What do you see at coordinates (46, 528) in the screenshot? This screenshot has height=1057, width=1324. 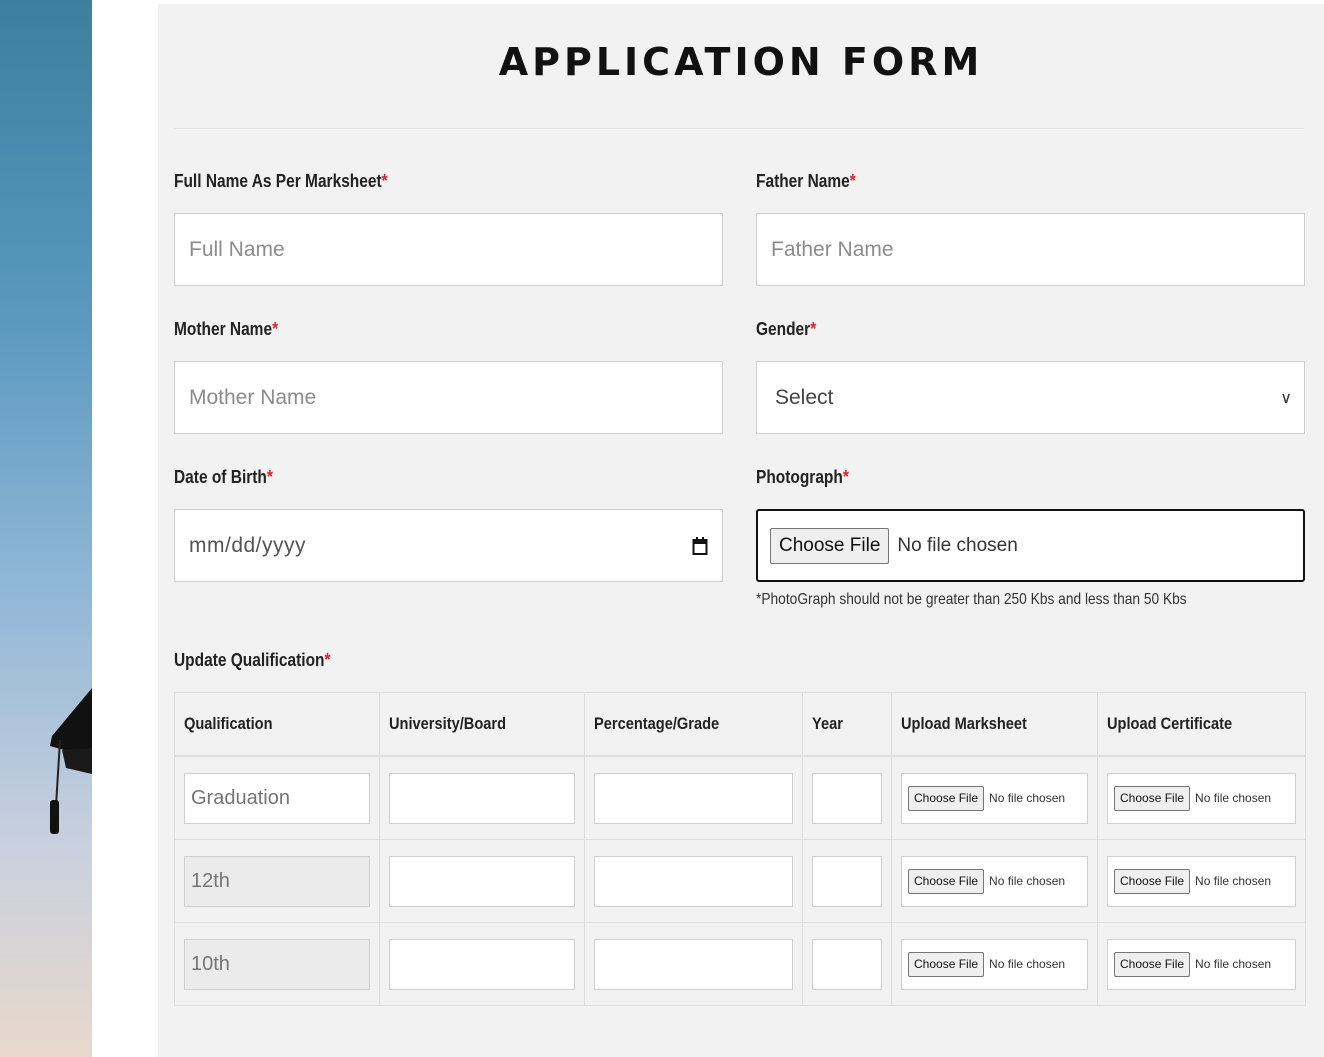 I see `background-image` at bounding box center [46, 528].